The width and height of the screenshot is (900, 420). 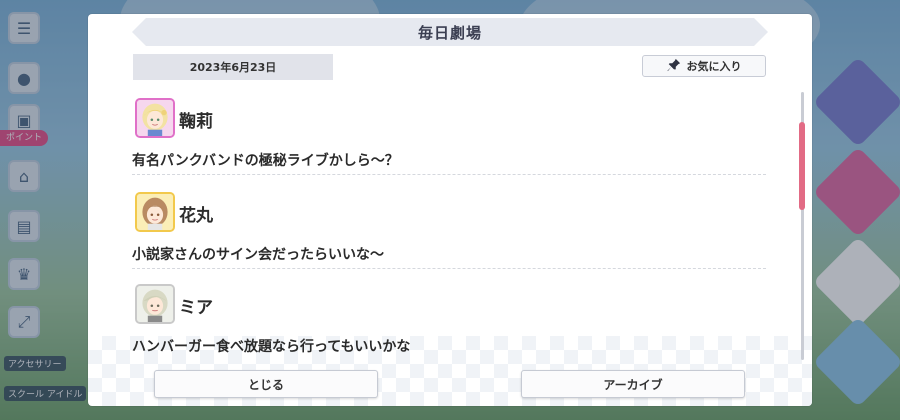 I want to click on favorite-button: お気に入り, so click(x=704, y=66).